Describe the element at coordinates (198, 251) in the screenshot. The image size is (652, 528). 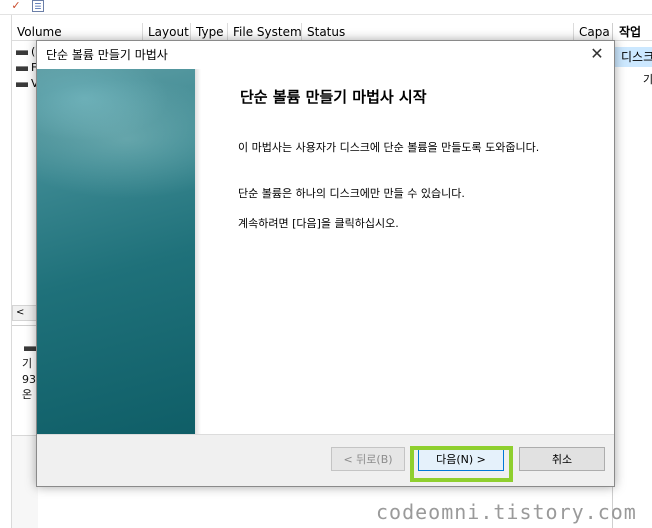
I see `banner-shadow` at that location.